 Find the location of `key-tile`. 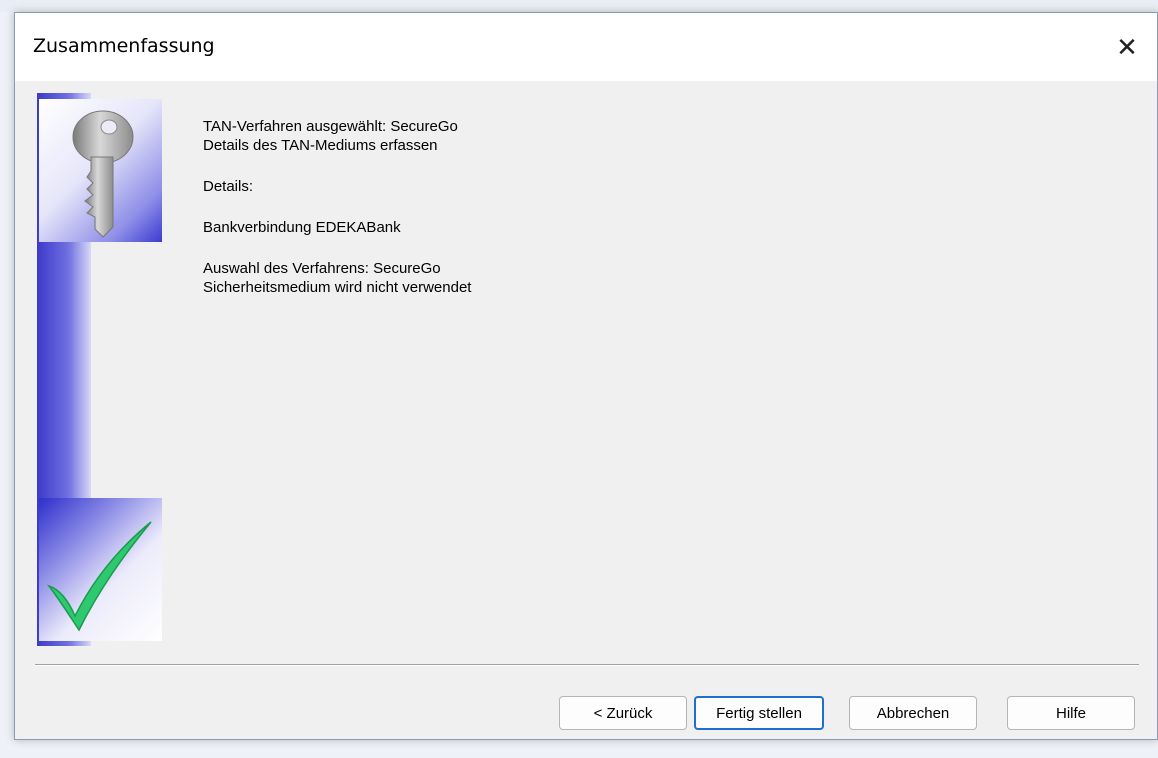

key-tile is located at coordinates (100, 170).